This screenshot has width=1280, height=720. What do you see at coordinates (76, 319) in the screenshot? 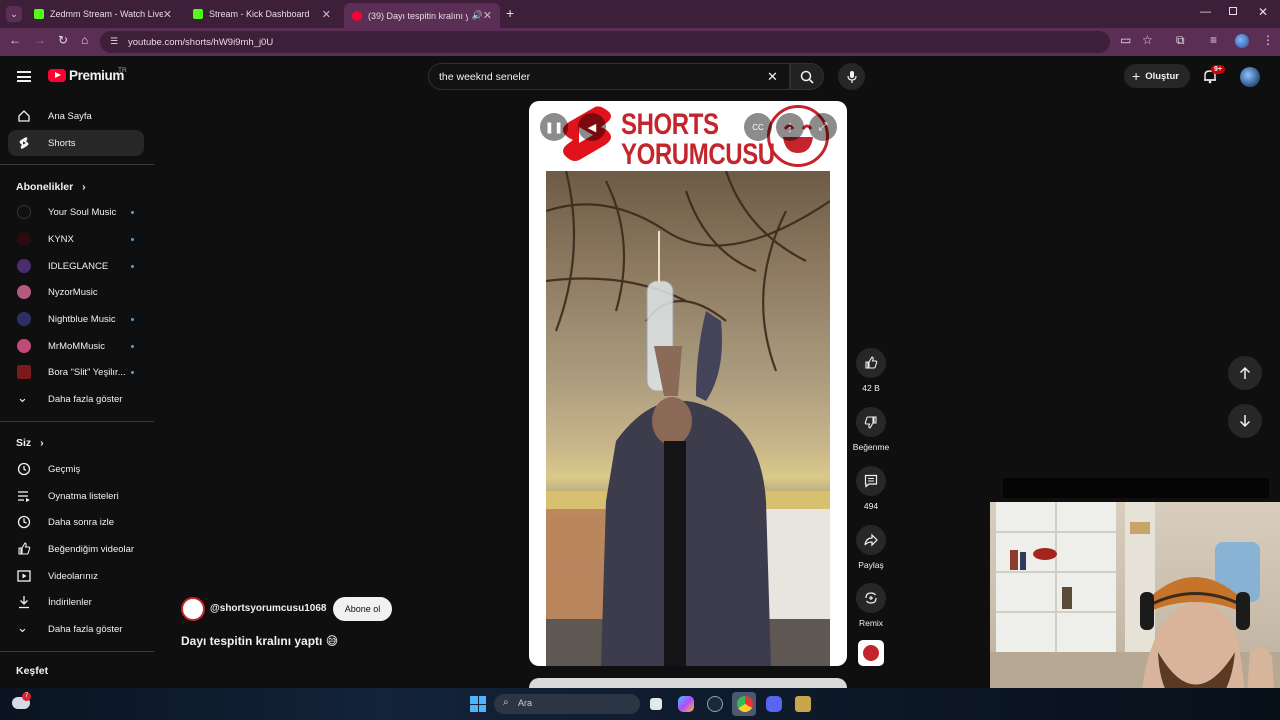
I see `sidebar-item-subscription: Nightblue Music` at bounding box center [76, 319].